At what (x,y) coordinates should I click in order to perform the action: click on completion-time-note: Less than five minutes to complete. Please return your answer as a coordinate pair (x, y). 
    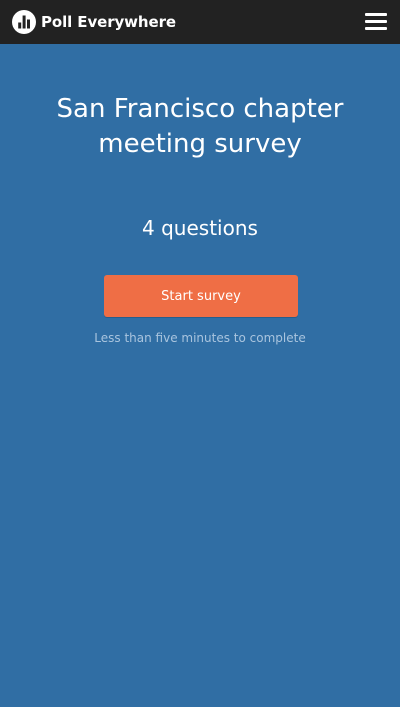
    Looking at the image, I should click on (200, 338).